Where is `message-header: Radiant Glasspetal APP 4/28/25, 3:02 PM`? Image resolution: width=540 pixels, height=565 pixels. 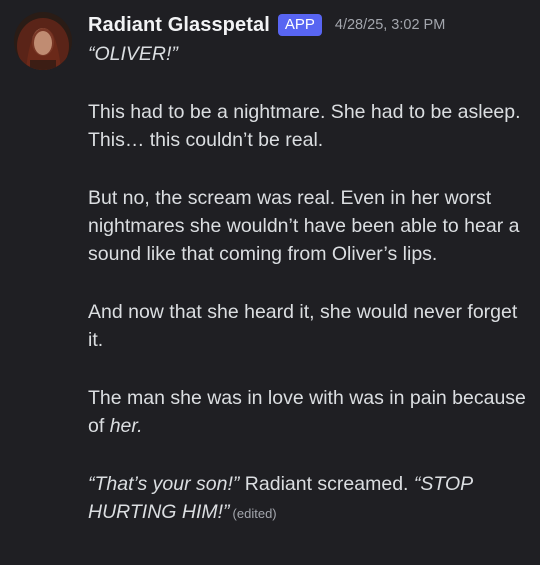 message-header: Radiant Glasspetal APP 4/28/25, 3:02 PM is located at coordinates (266, 25).